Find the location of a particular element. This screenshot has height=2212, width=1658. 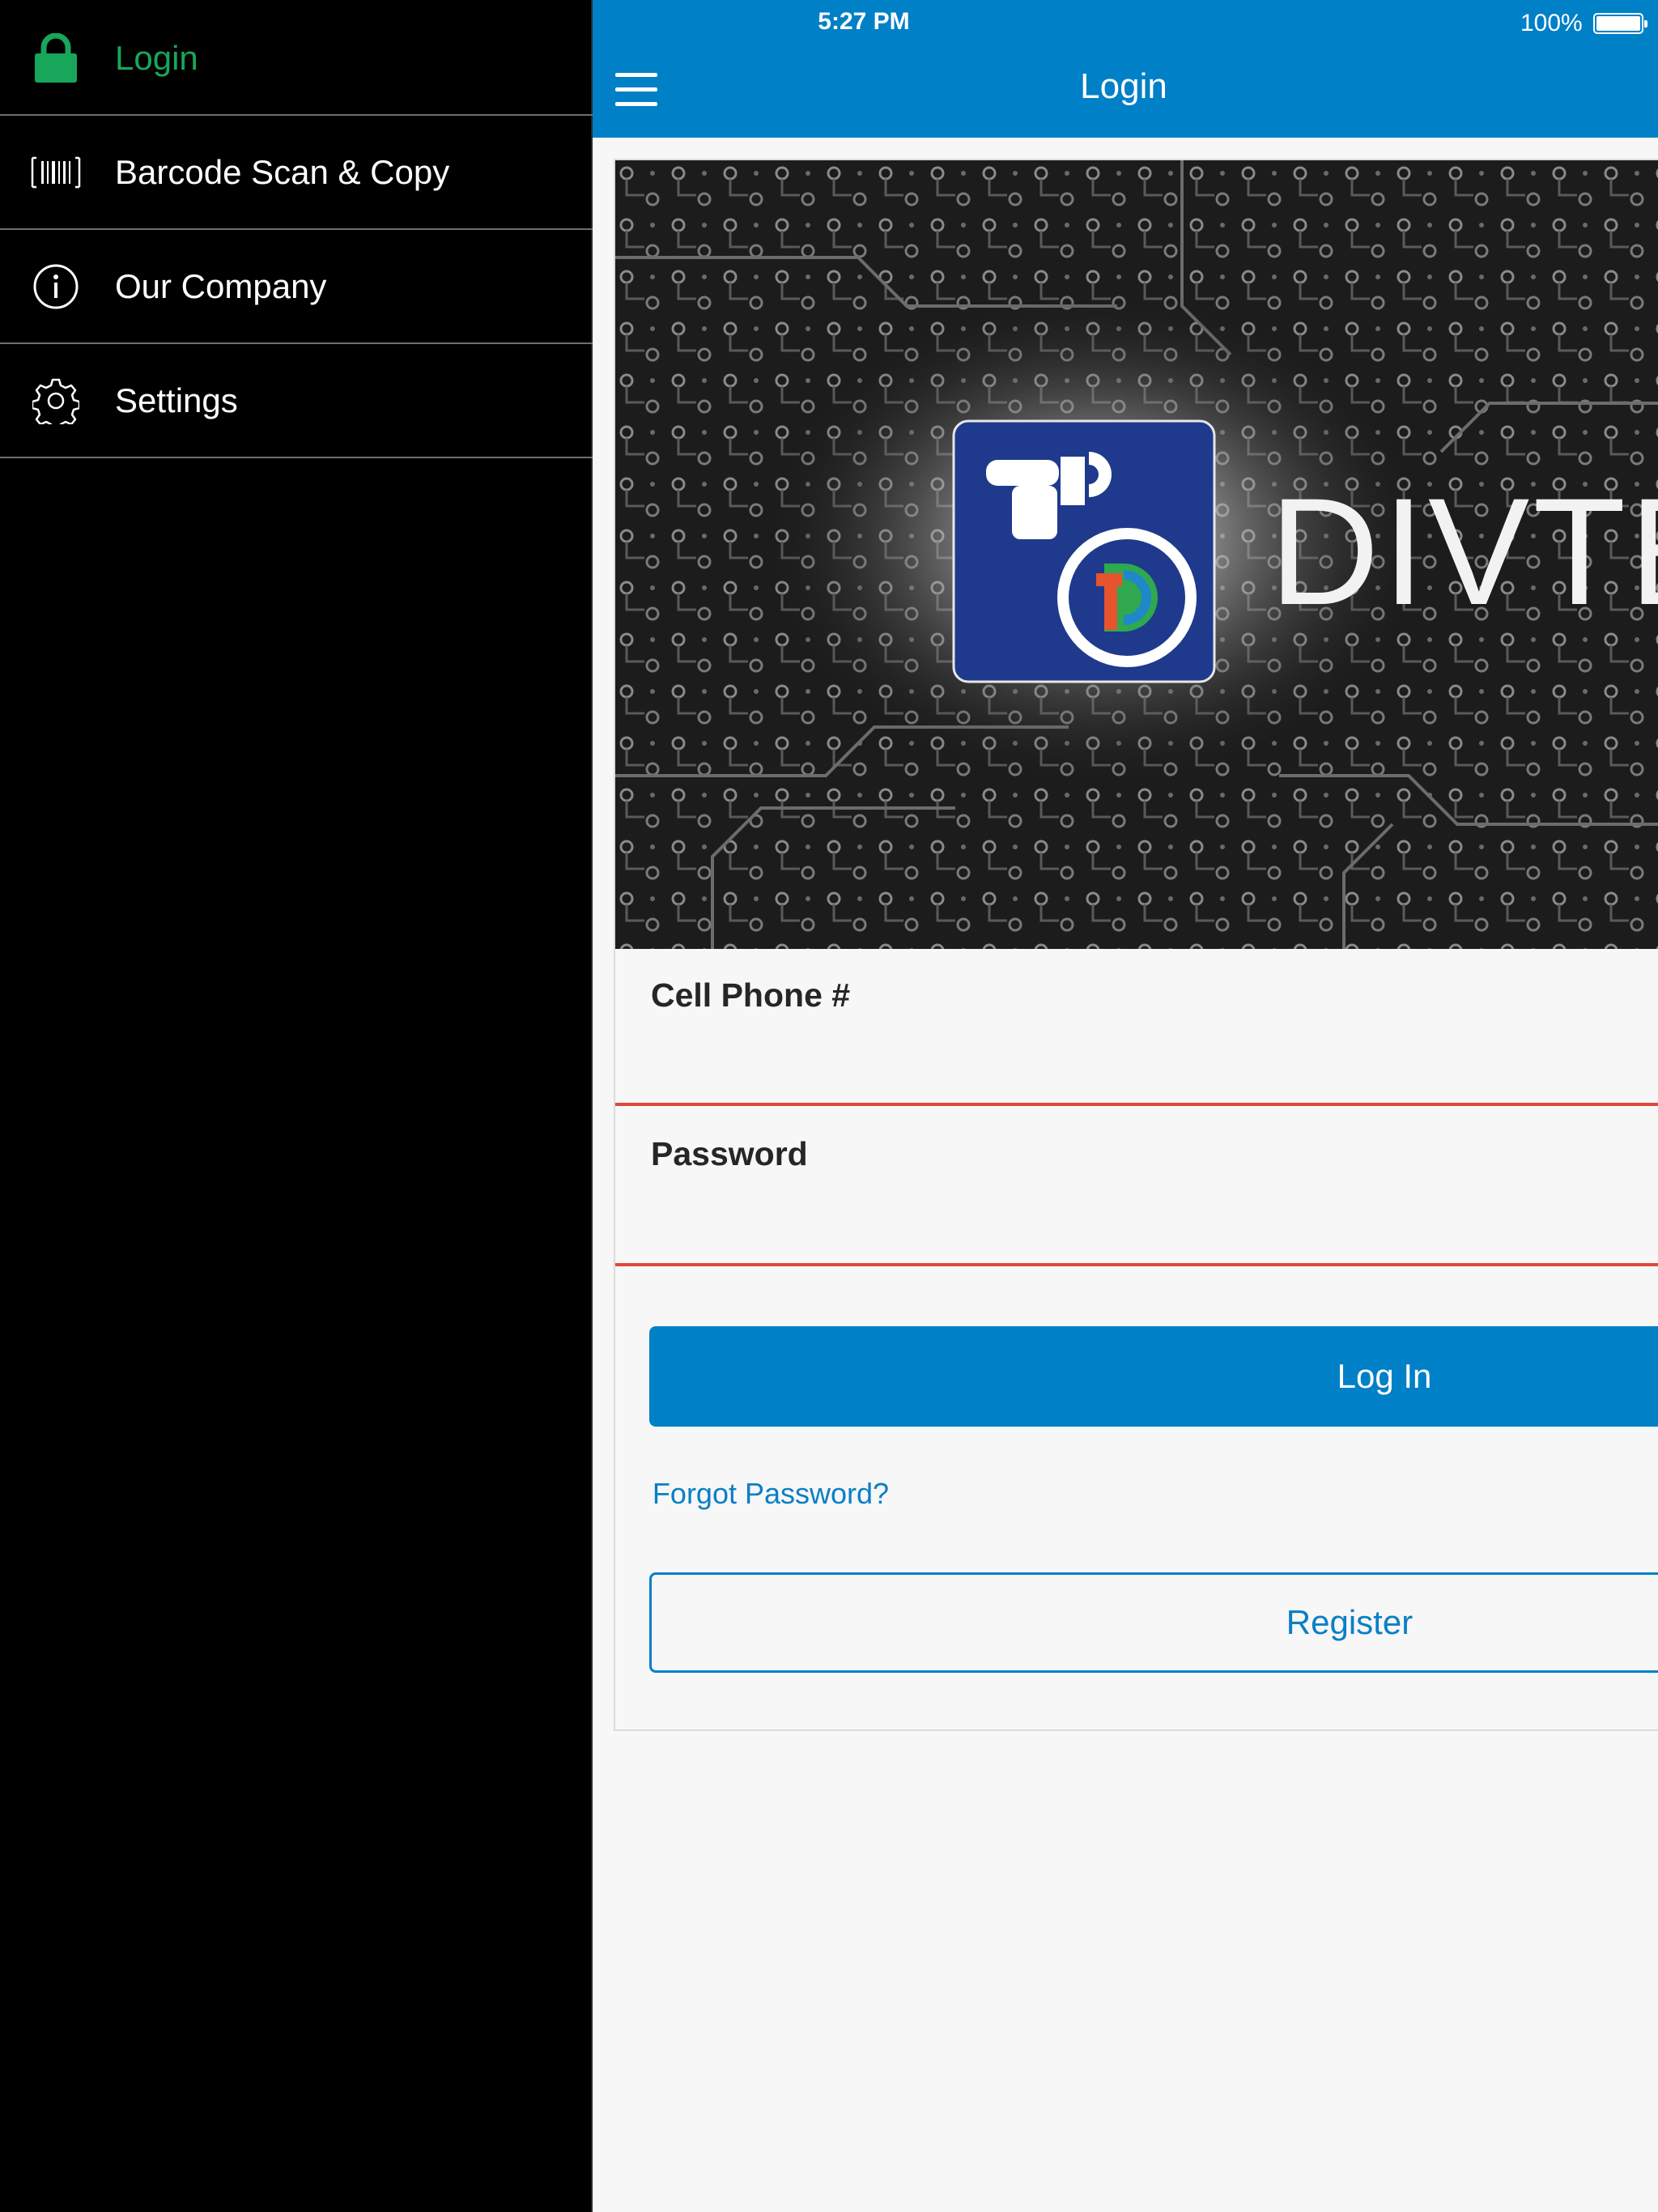

lock-icon is located at coordinates (56, 57).